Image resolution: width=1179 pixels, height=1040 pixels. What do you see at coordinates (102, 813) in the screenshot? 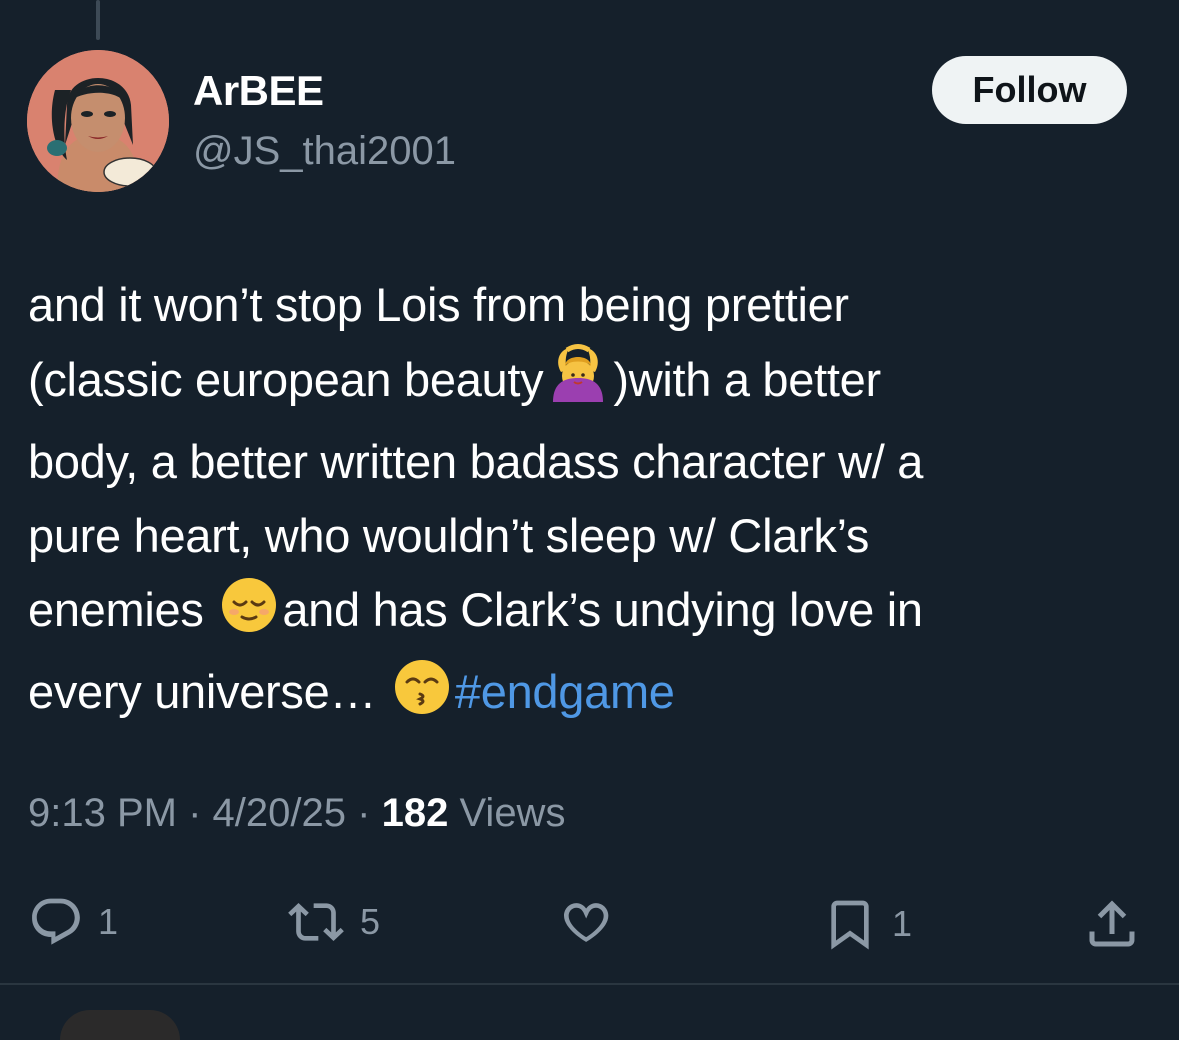
I see `tweet-time: 9:13 PM` at bounding box center [102, 813].